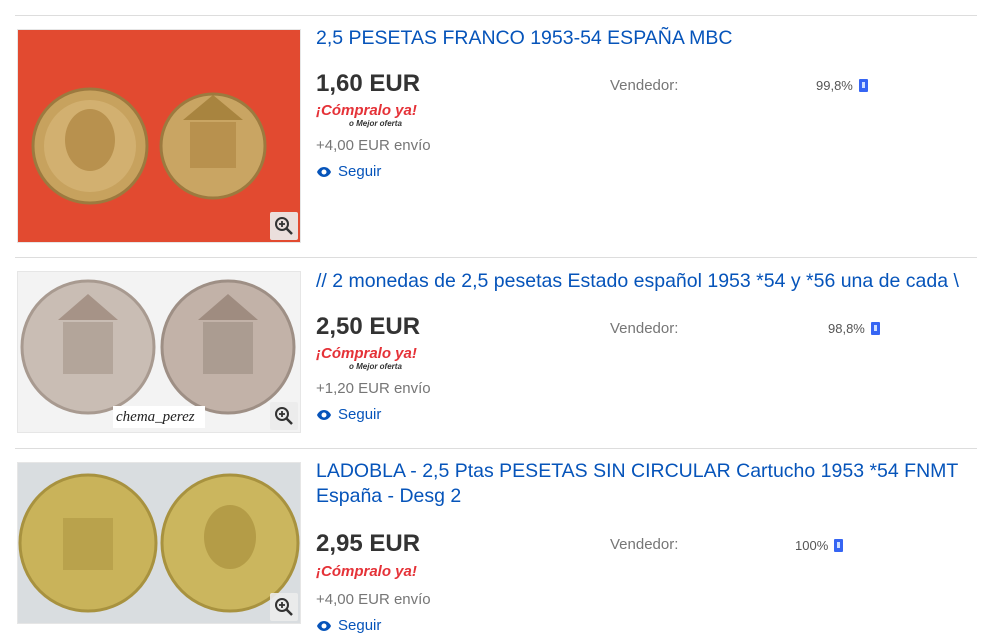 The width and height of the screenshot is (996, 644). I want to click on buy-now-logo: ¡Cómpralo ya!, so click(376, 578).